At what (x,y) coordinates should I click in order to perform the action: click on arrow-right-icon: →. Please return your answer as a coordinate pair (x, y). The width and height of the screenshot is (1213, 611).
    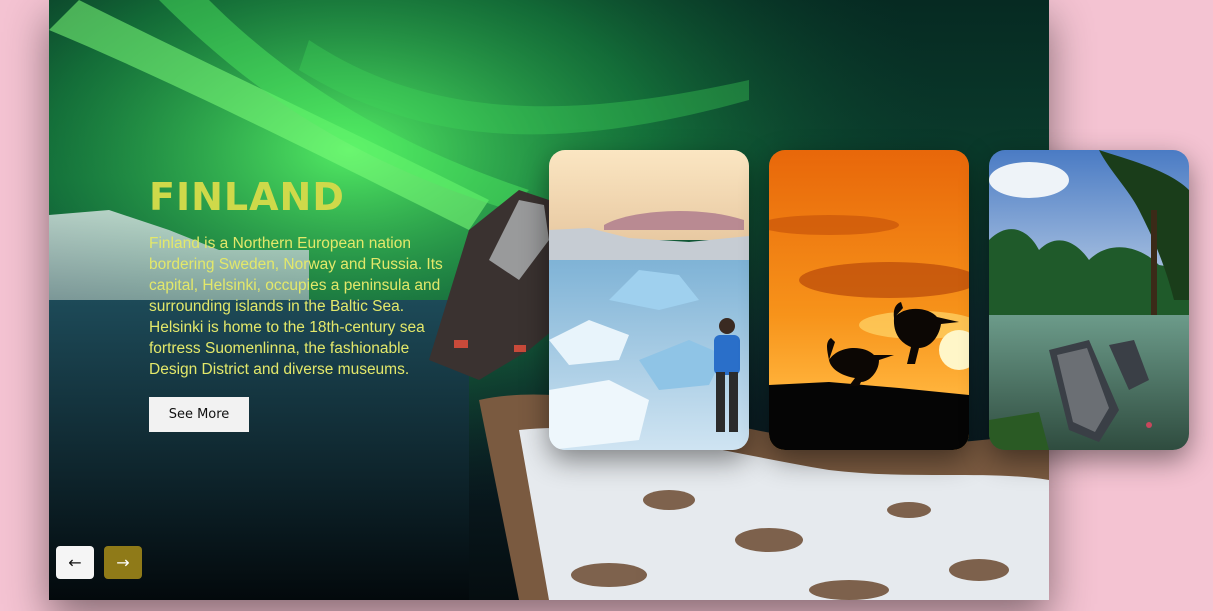
    Looking at the image, I should click on (123, 562).